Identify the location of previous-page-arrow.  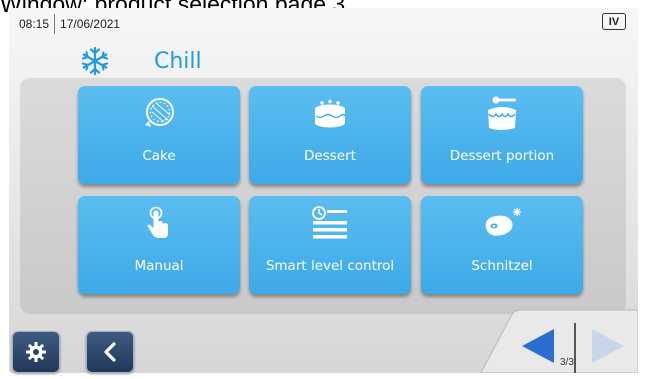
(538, 346).